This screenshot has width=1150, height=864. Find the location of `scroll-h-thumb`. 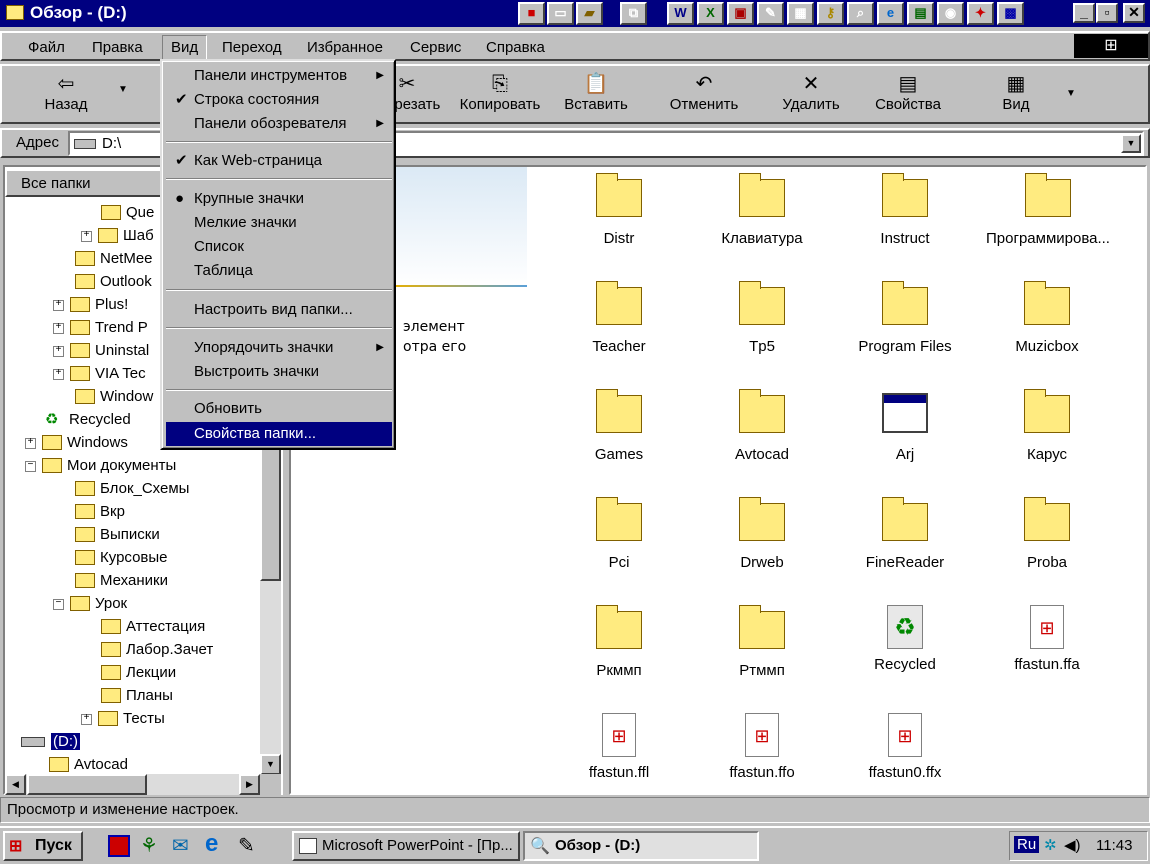

scroll-h-thumb is located at coordinates (87, 784).